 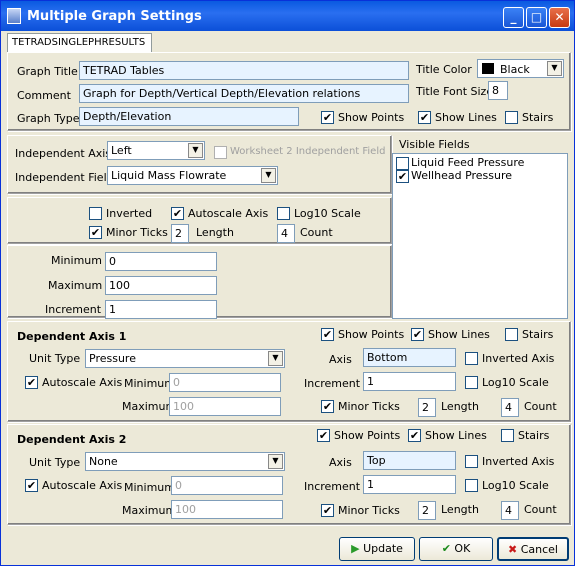 What do you see at coordinates (156, 150) in the screenshot?
I see `independent-axis-select: Left ▼` at bounding box center [156, 150].